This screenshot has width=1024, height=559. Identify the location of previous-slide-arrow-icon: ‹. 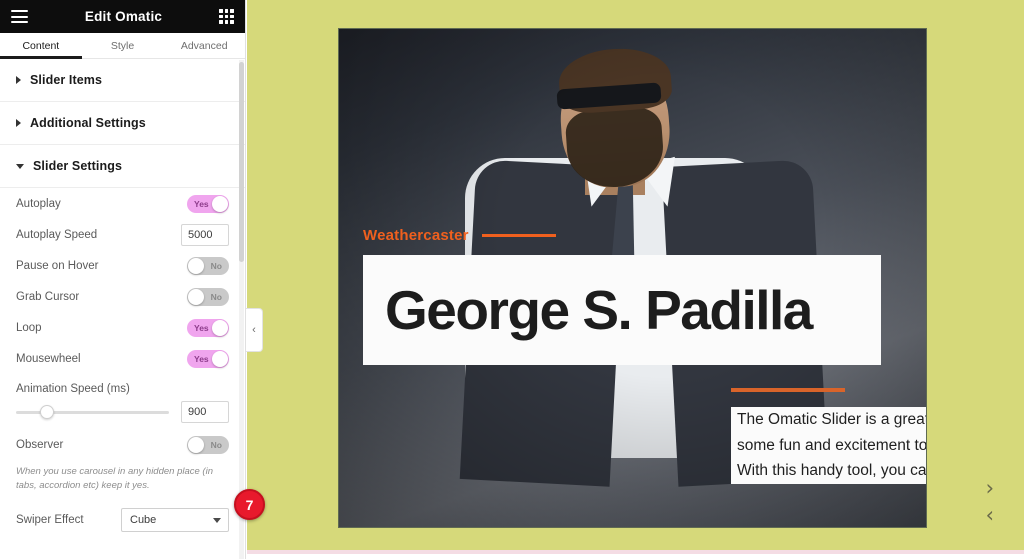
(990, 515).